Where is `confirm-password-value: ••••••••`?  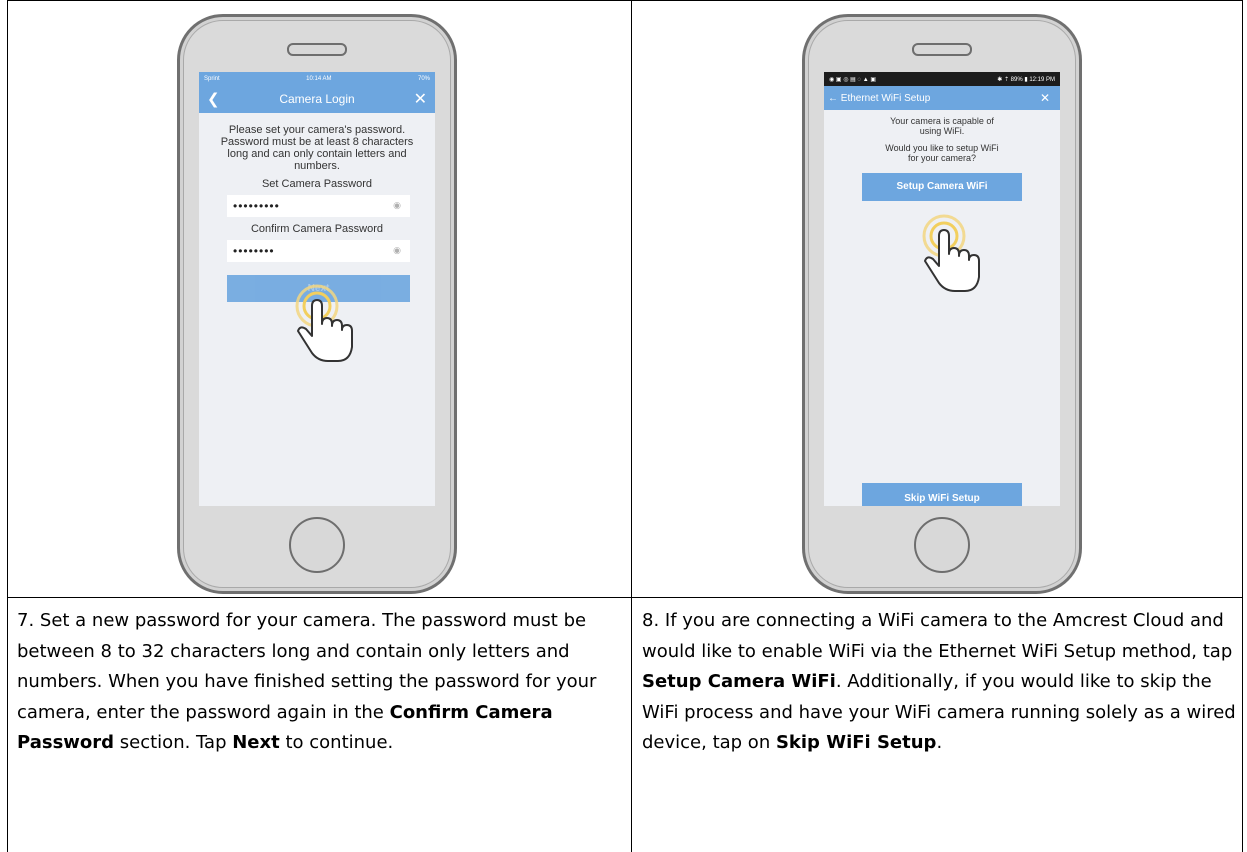 confirm-password-value: •••••••• is located at coordinates (254, 251).